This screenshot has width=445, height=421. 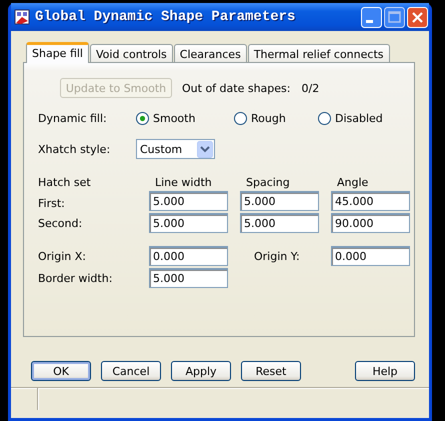 What do you see at coordinates (22, 17) in the screenshot?
I see `app-icon` at bounding box center [22, 17].